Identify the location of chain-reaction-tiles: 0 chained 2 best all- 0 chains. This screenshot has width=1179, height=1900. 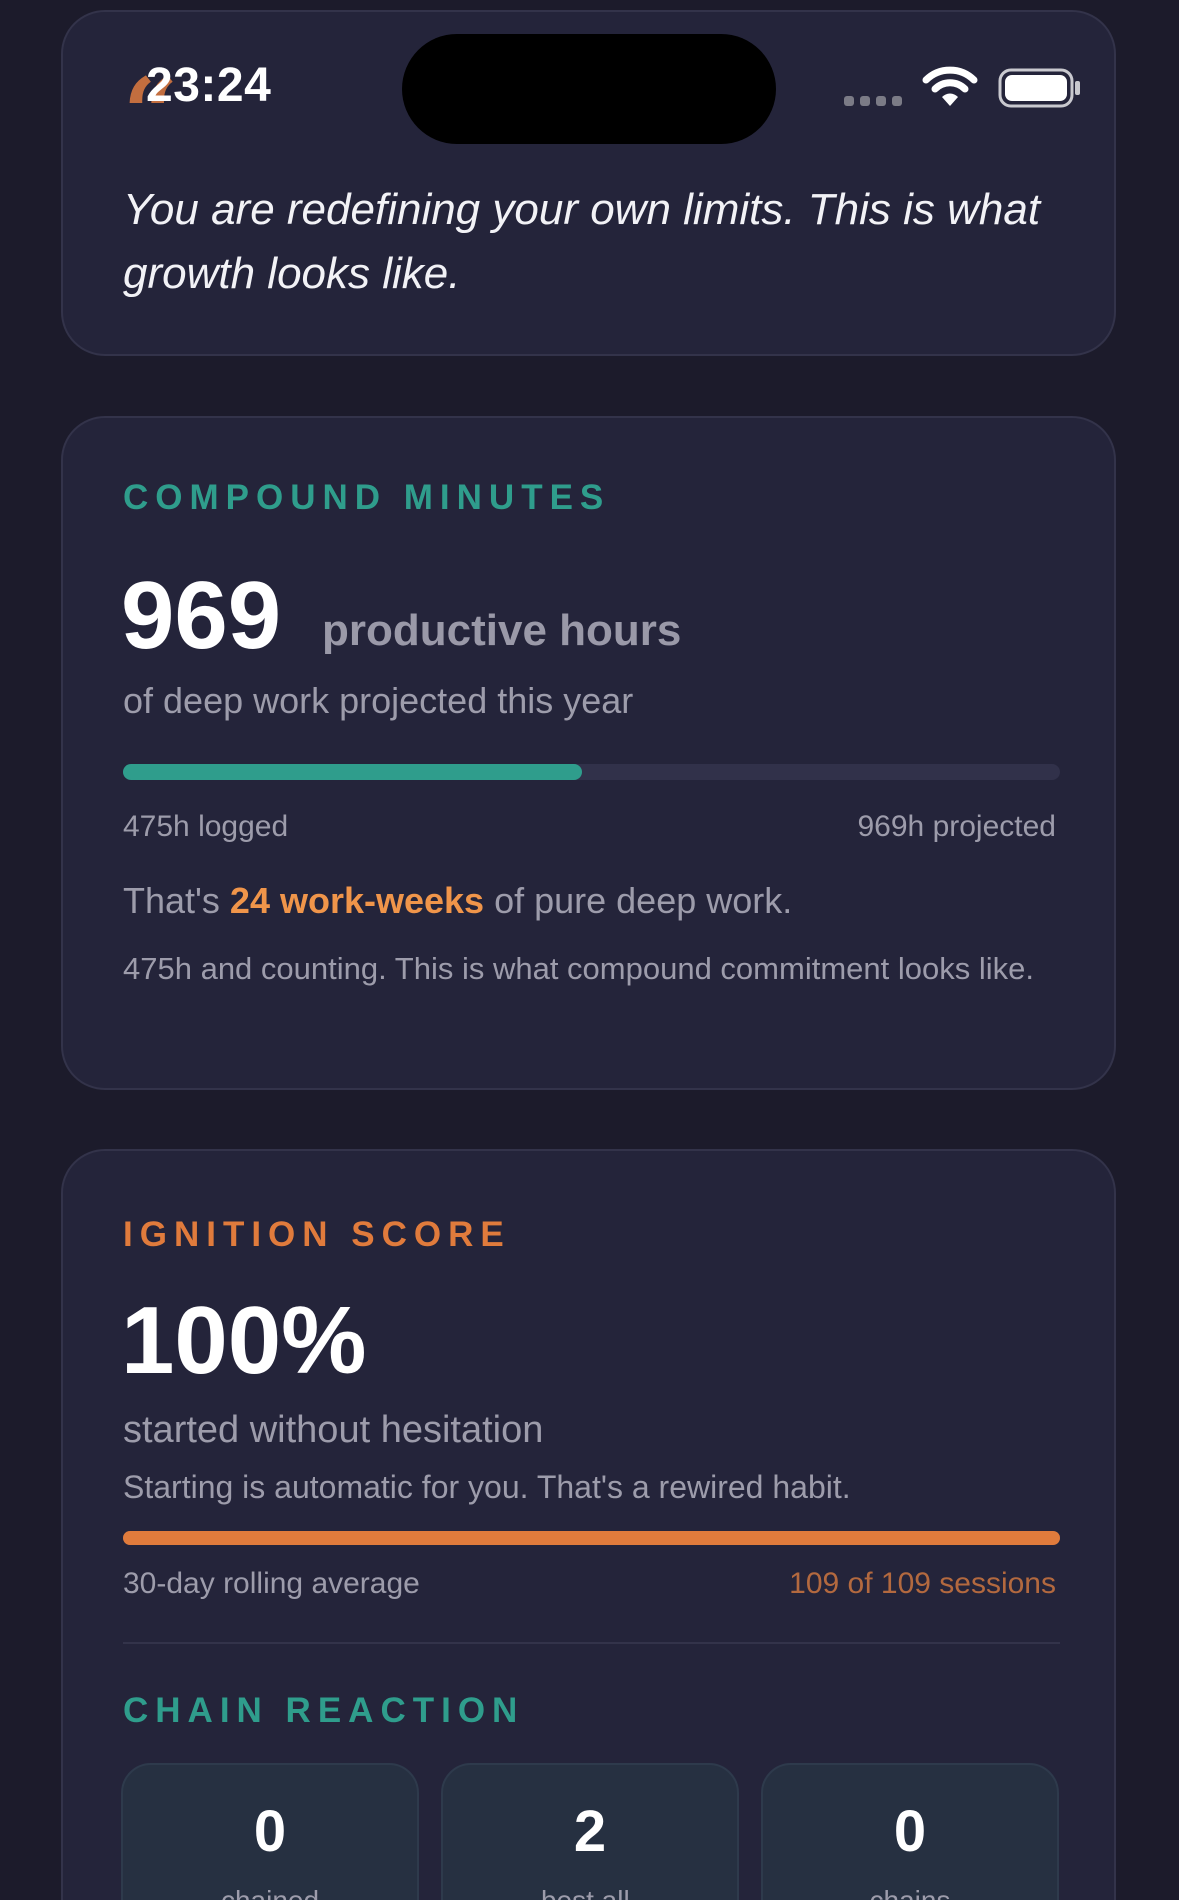
(590, 1831).